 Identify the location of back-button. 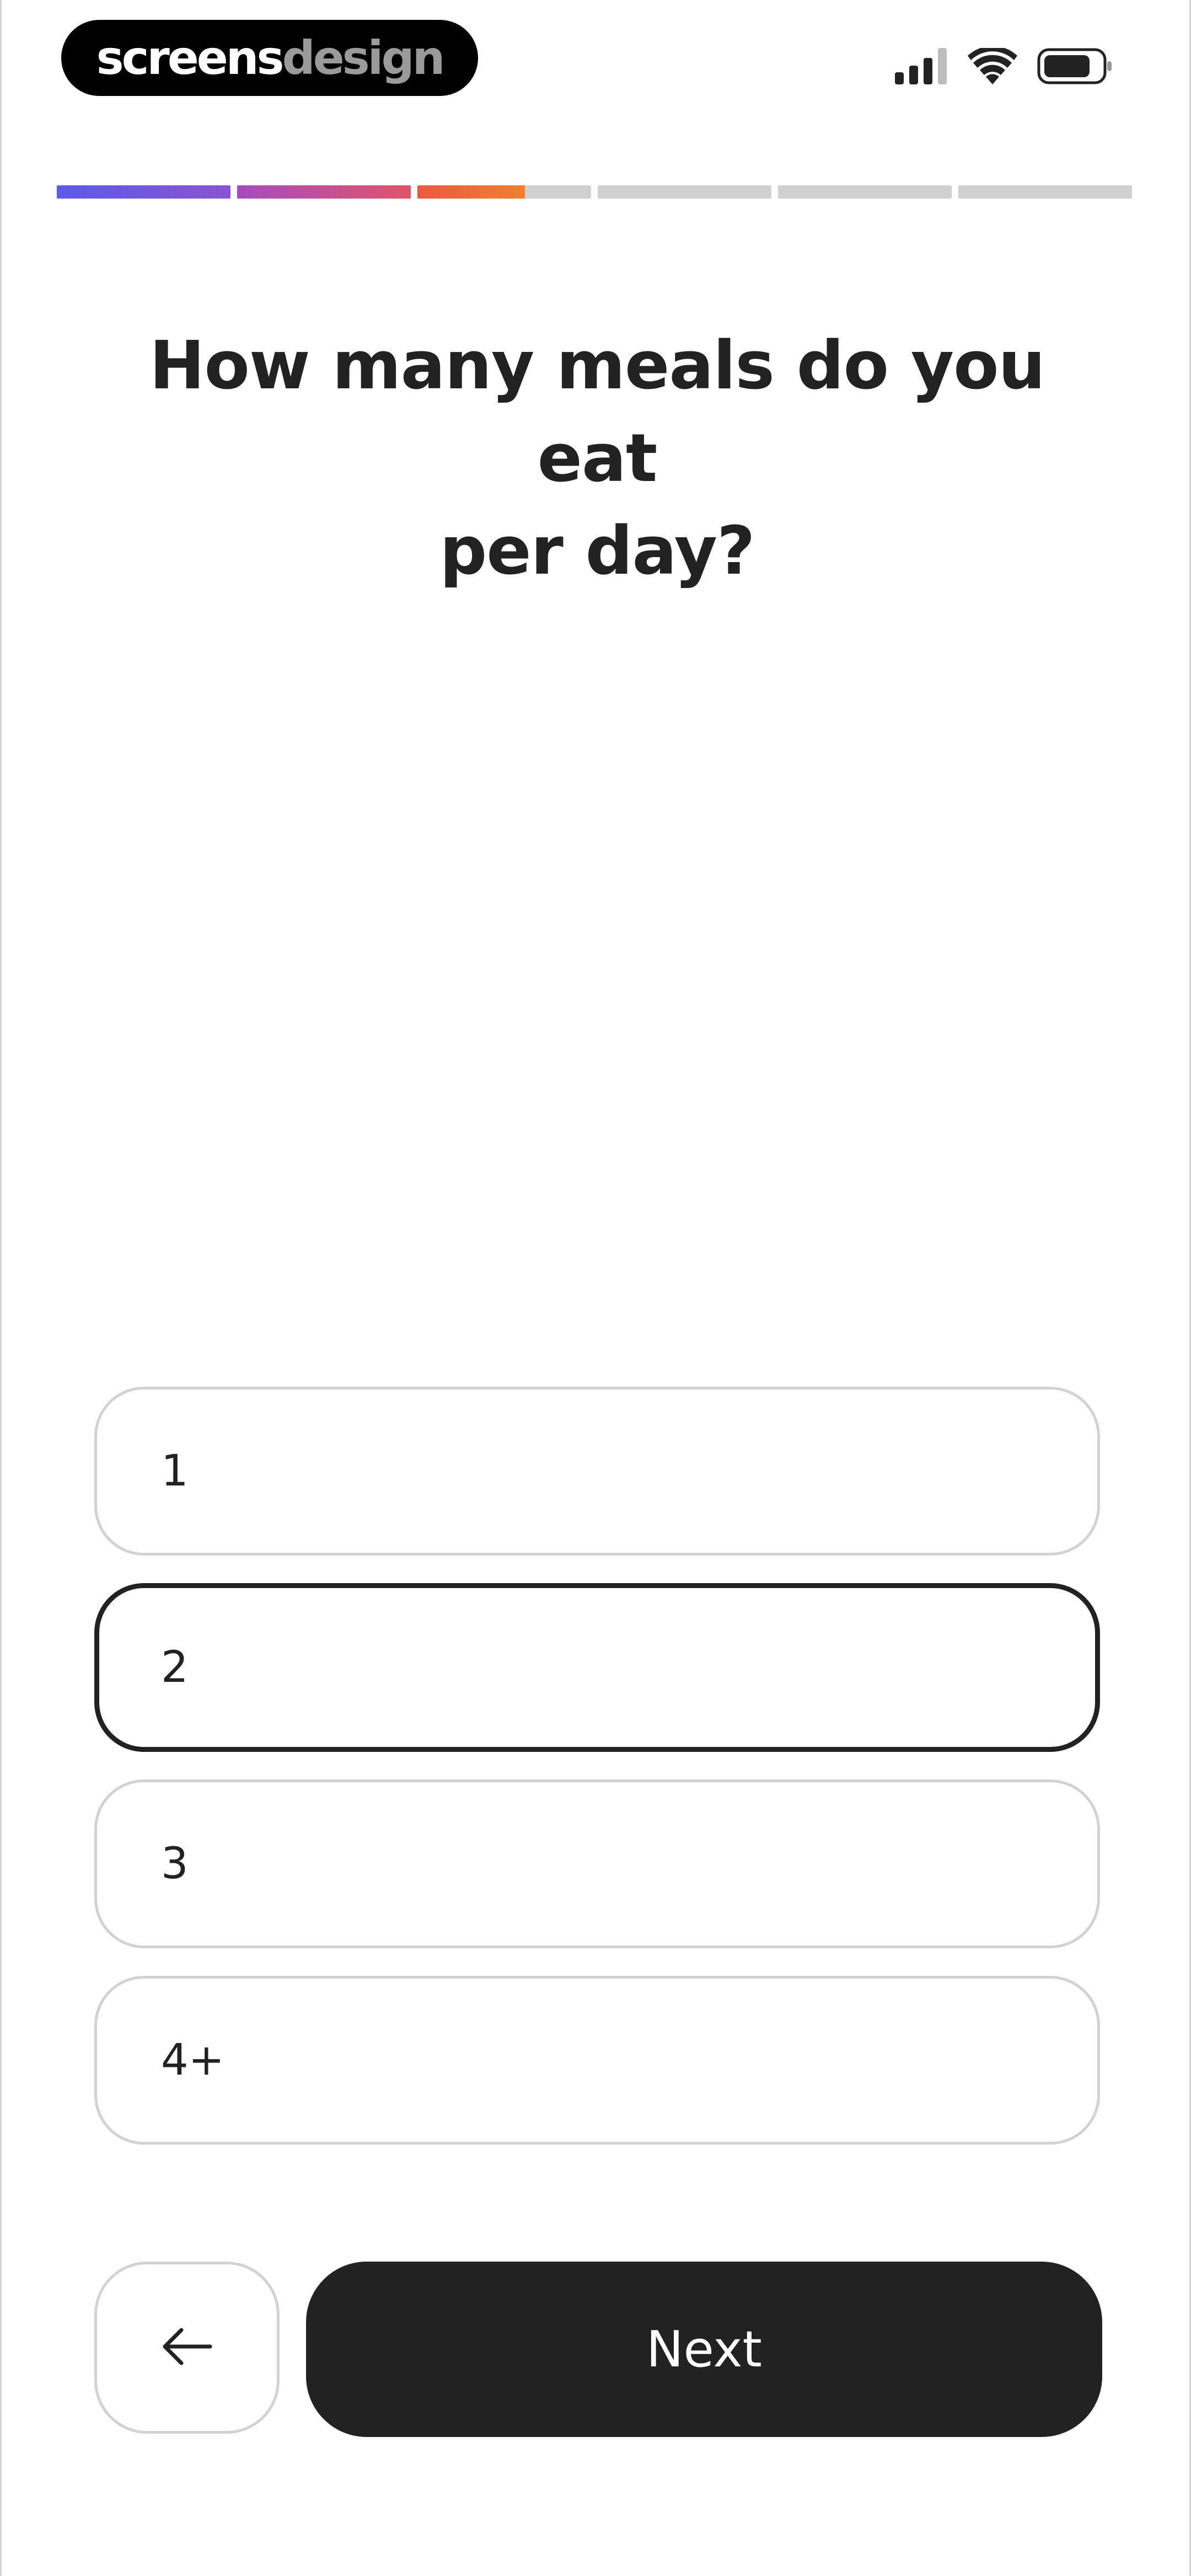
(187, 2348).